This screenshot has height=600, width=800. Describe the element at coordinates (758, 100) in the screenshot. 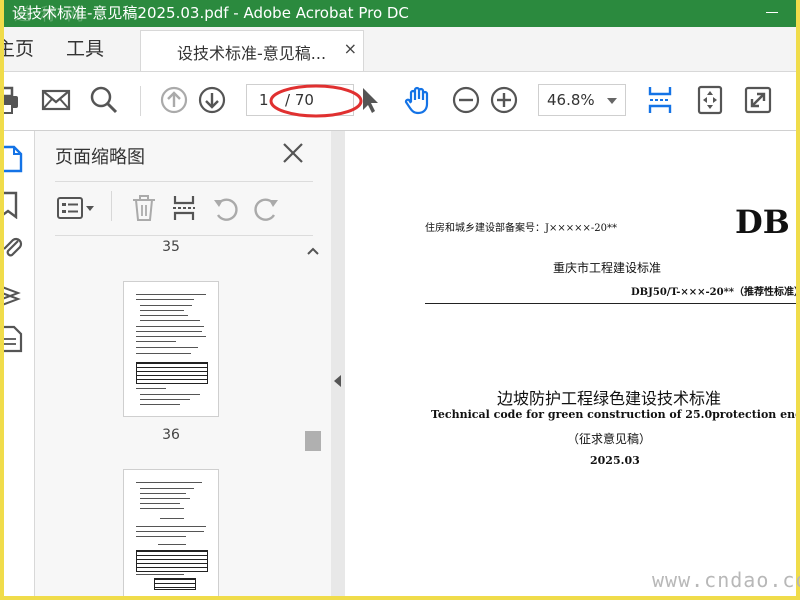

I see `full-screen-icon` at that location.